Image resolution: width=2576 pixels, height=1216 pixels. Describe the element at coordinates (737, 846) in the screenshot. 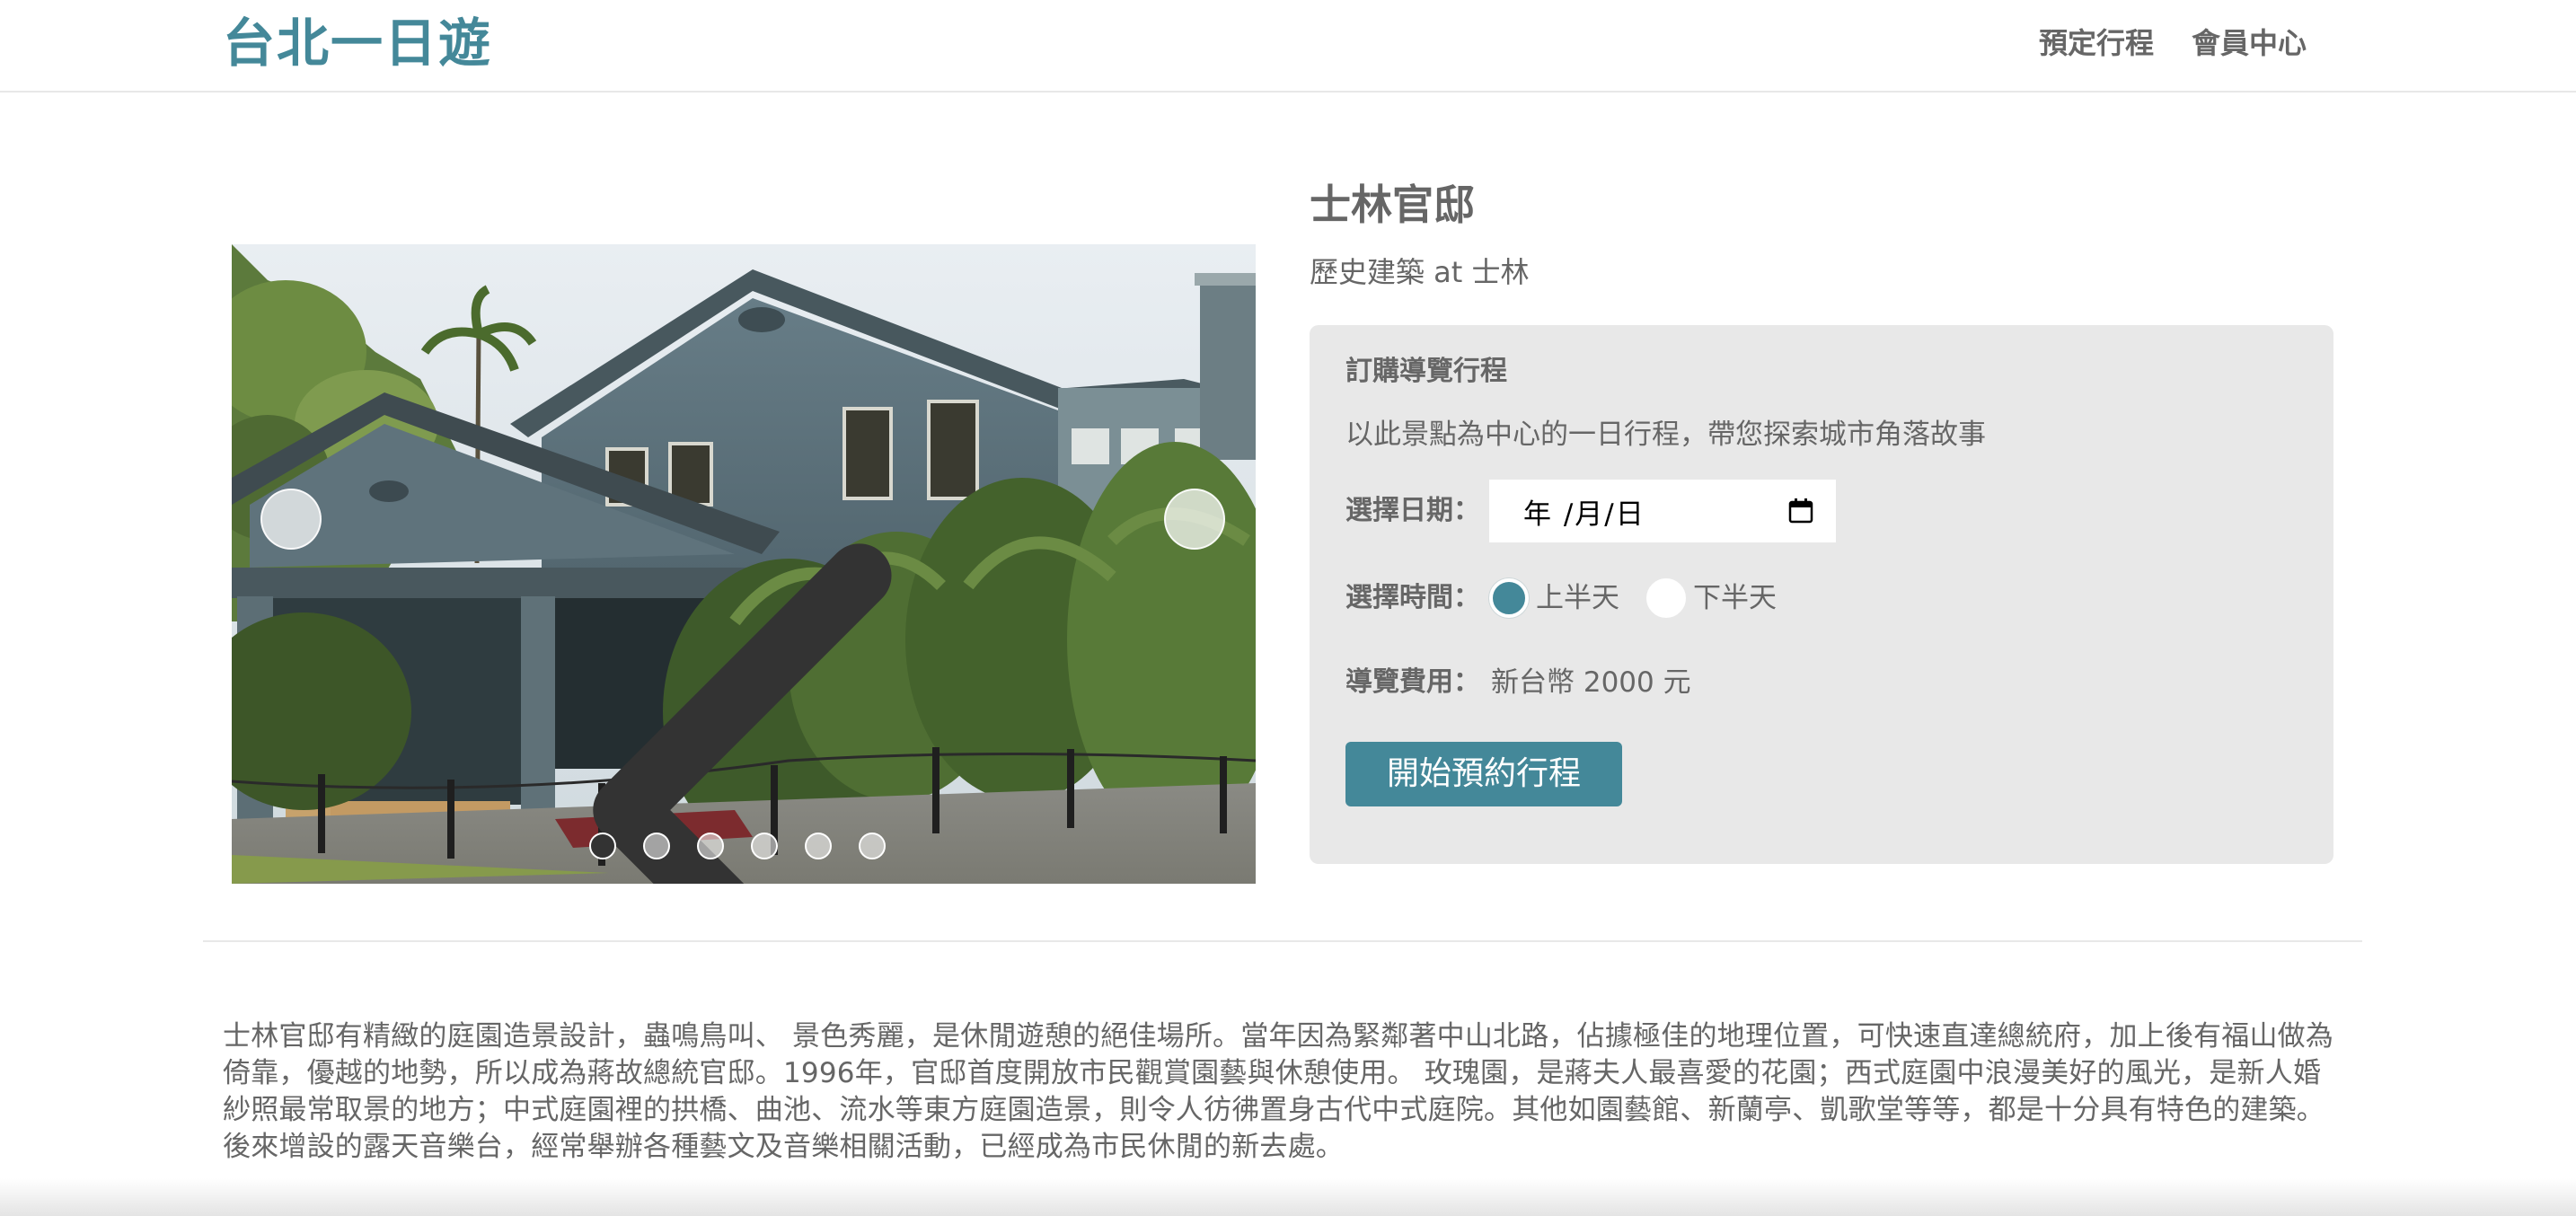

I see `carousel-indicators` at that location.